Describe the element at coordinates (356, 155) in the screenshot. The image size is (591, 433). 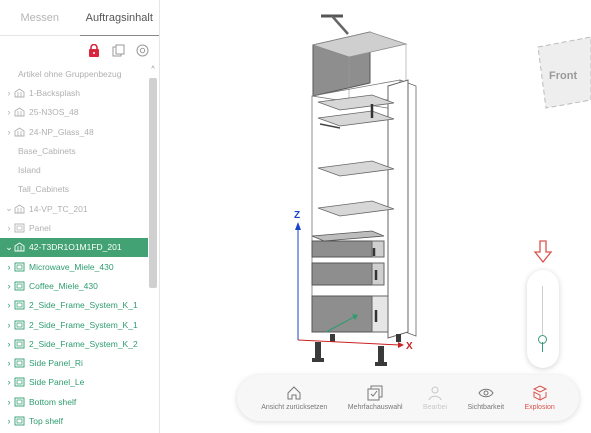
I see `cabinet-shelves` at that location.